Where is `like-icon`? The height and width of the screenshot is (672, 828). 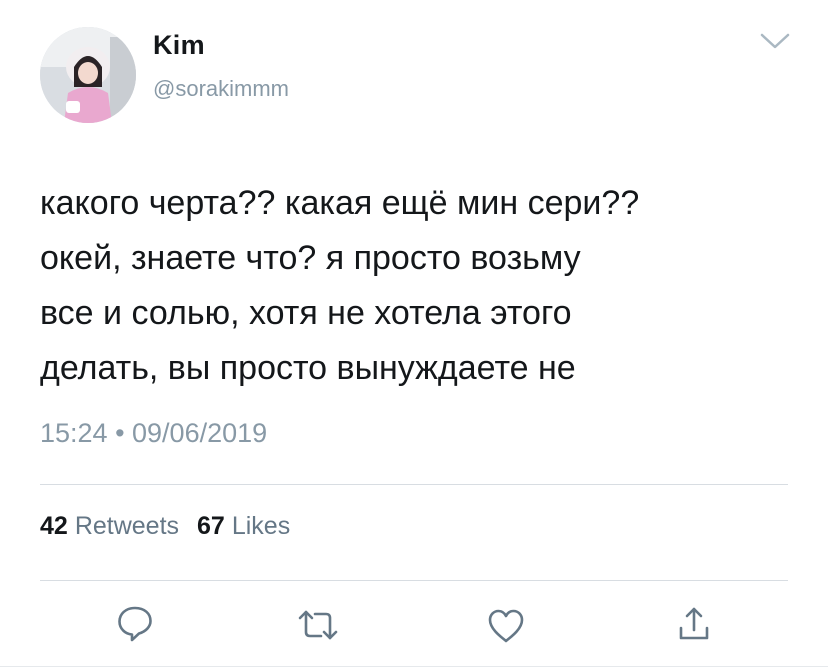
like-icon is located at coordinates (506, 628).